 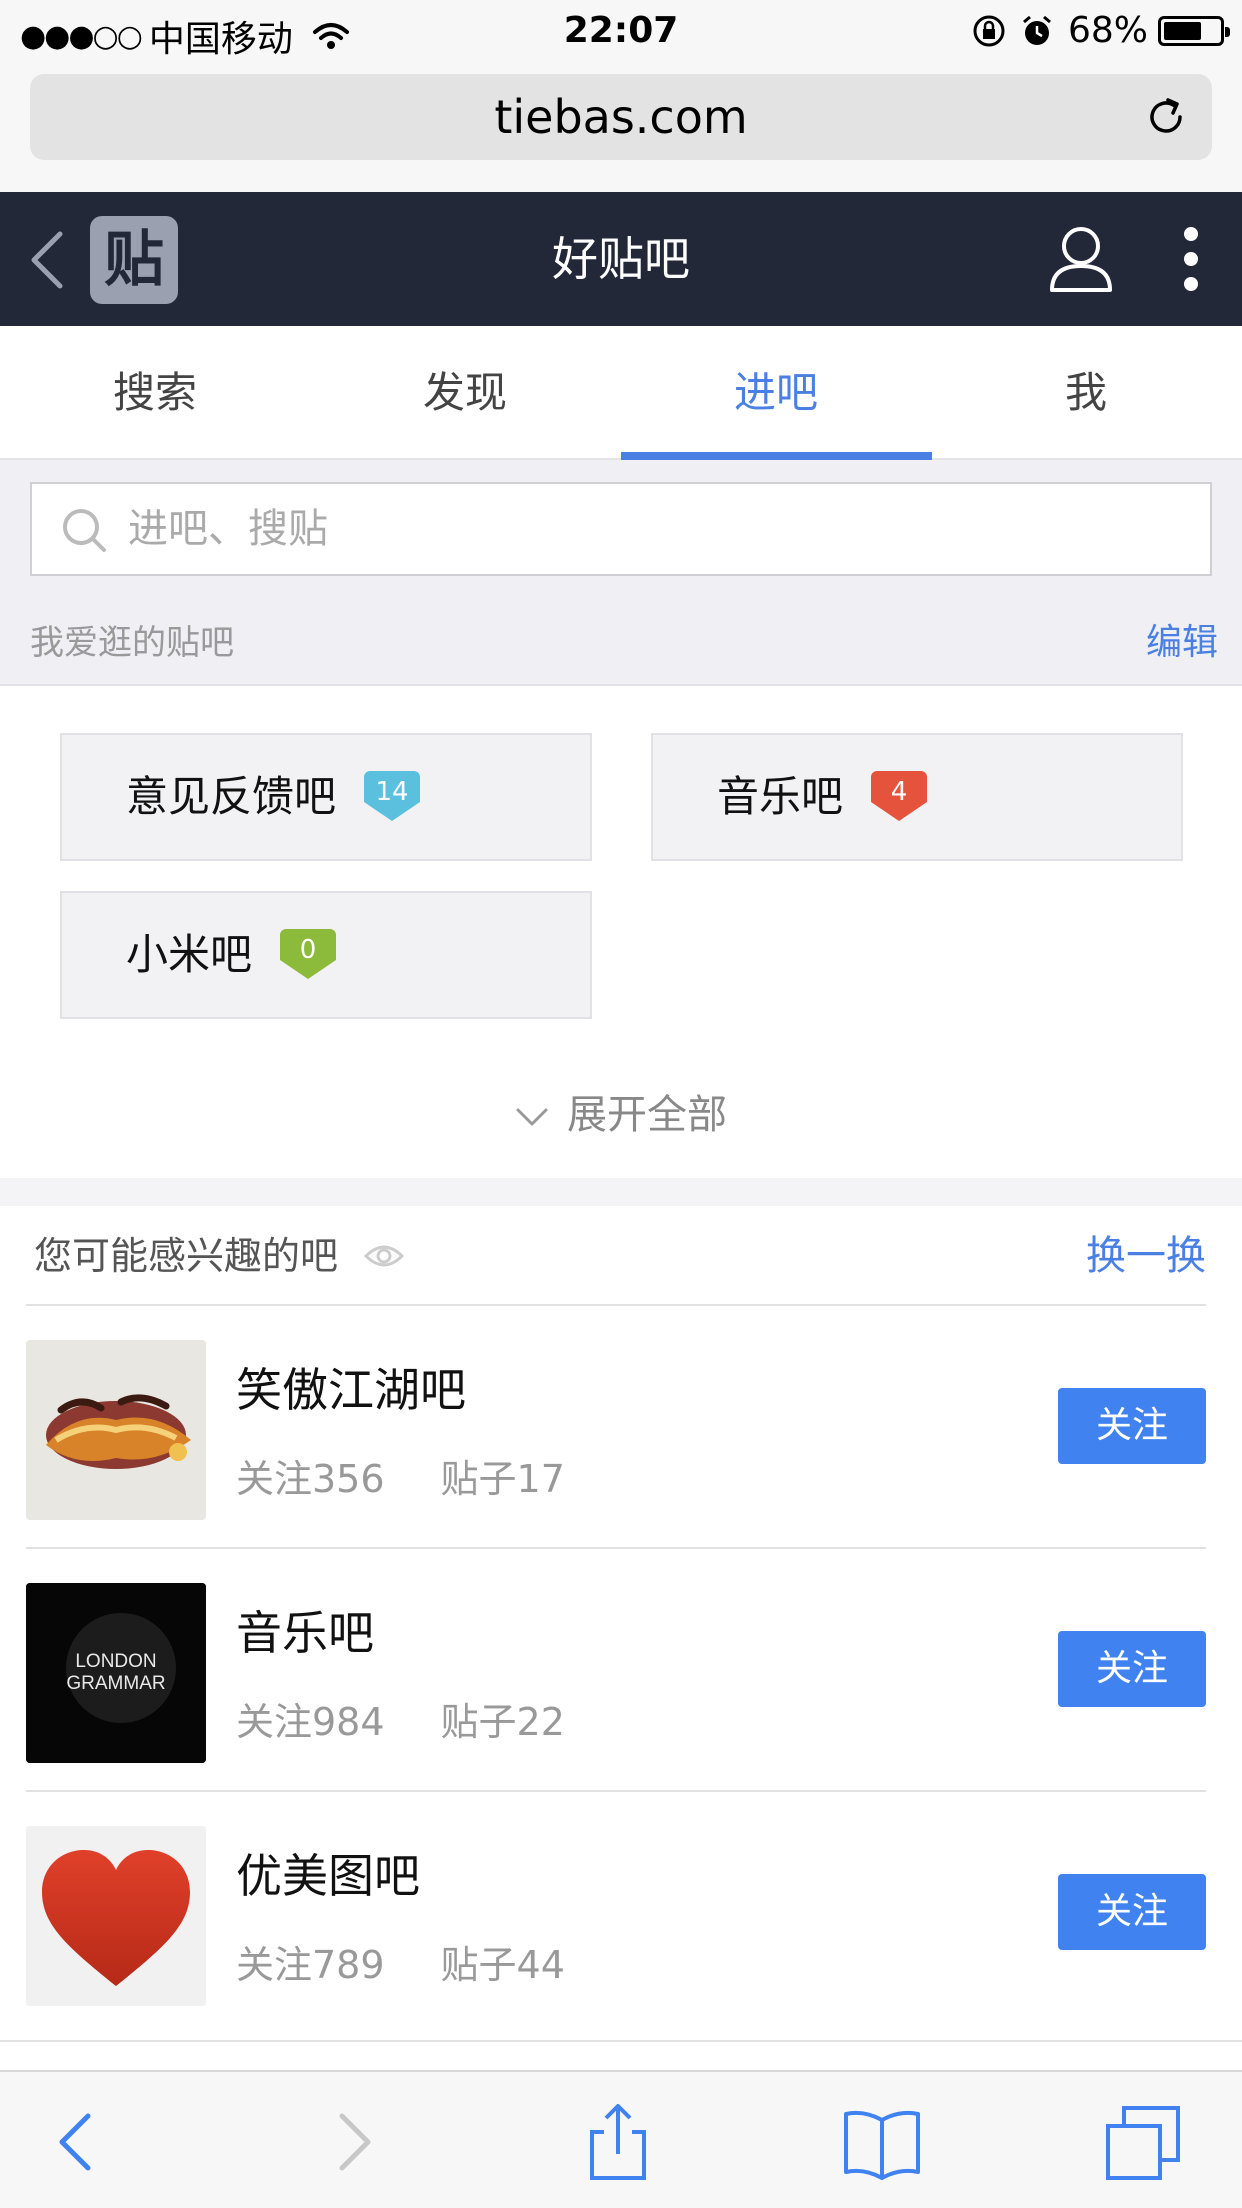 What do you see at coordinates (989, 30) in the screenshot?
I see `rotation-lock-icon` at bounding box center [989, 30].